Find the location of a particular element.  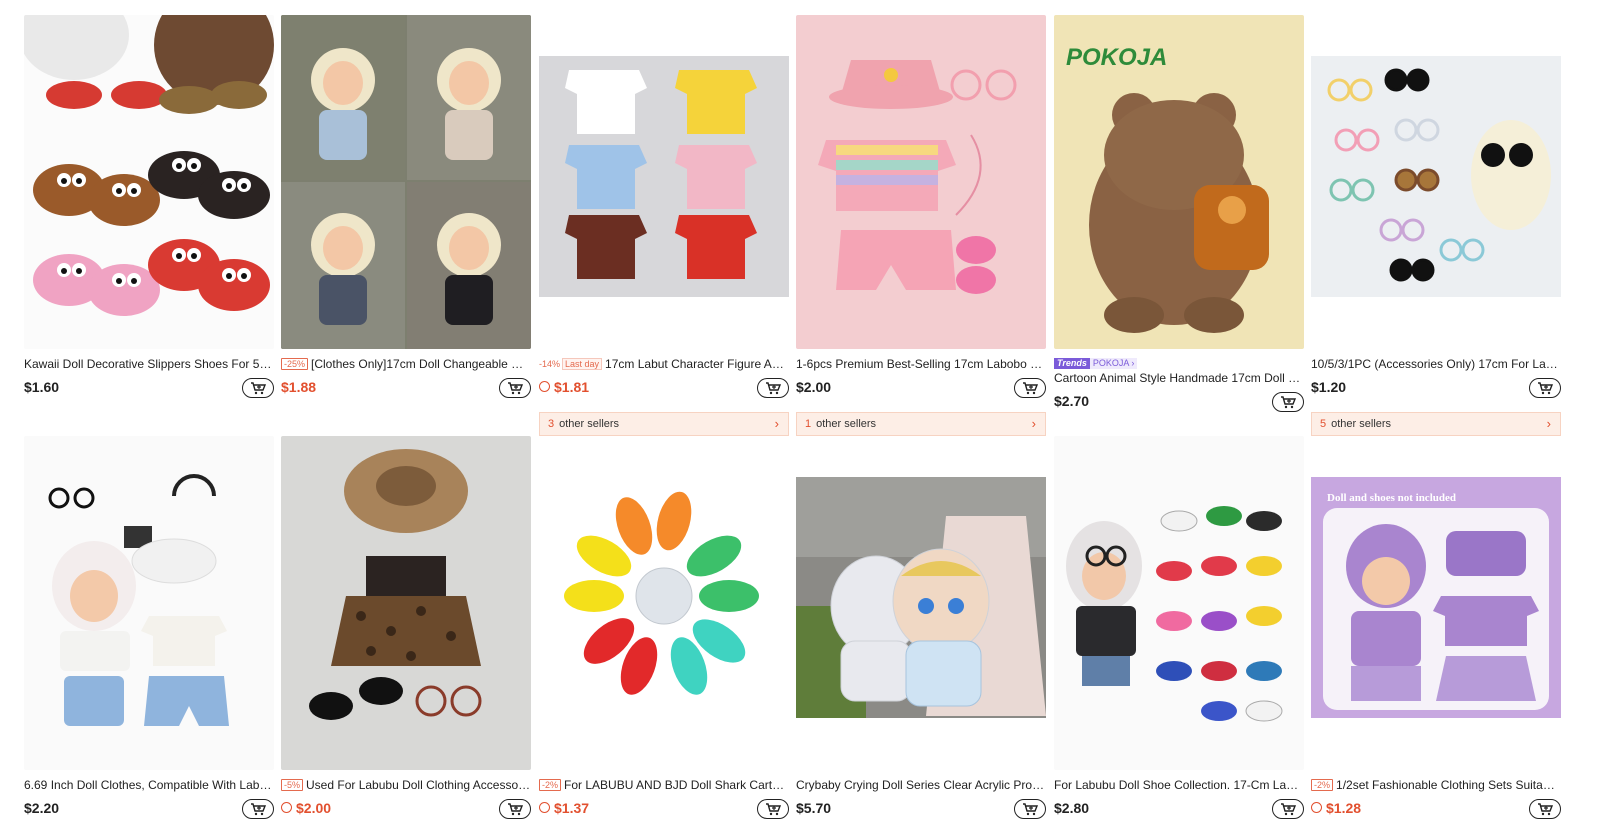

price-value: $2.00 is located at coordinates (314, 808).